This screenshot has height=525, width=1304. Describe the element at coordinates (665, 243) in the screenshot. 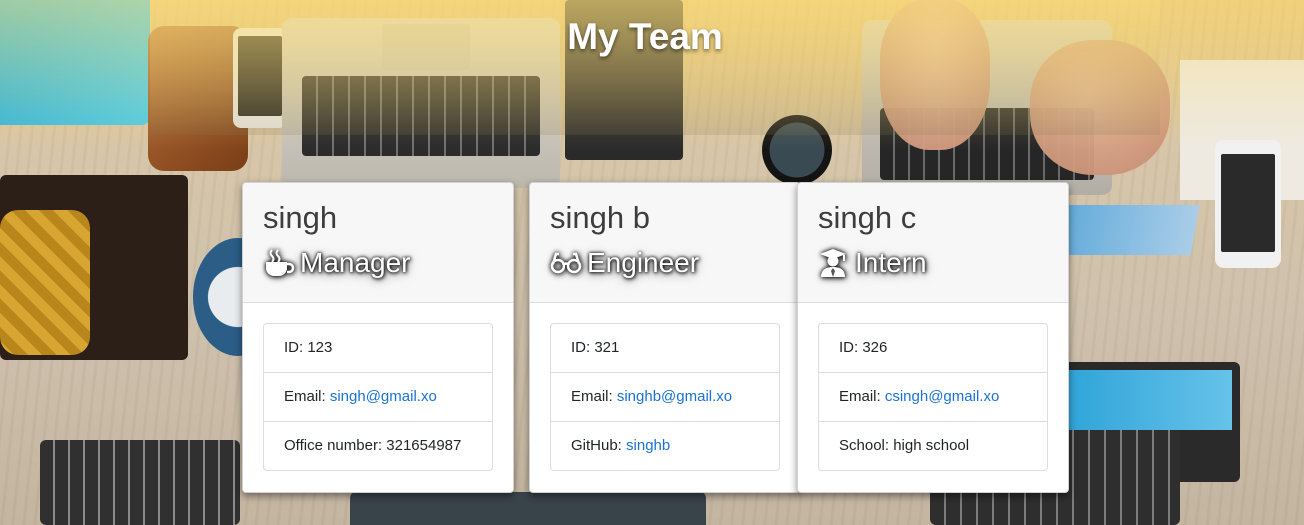

I see `card-header: singh b Engineer` at that location.